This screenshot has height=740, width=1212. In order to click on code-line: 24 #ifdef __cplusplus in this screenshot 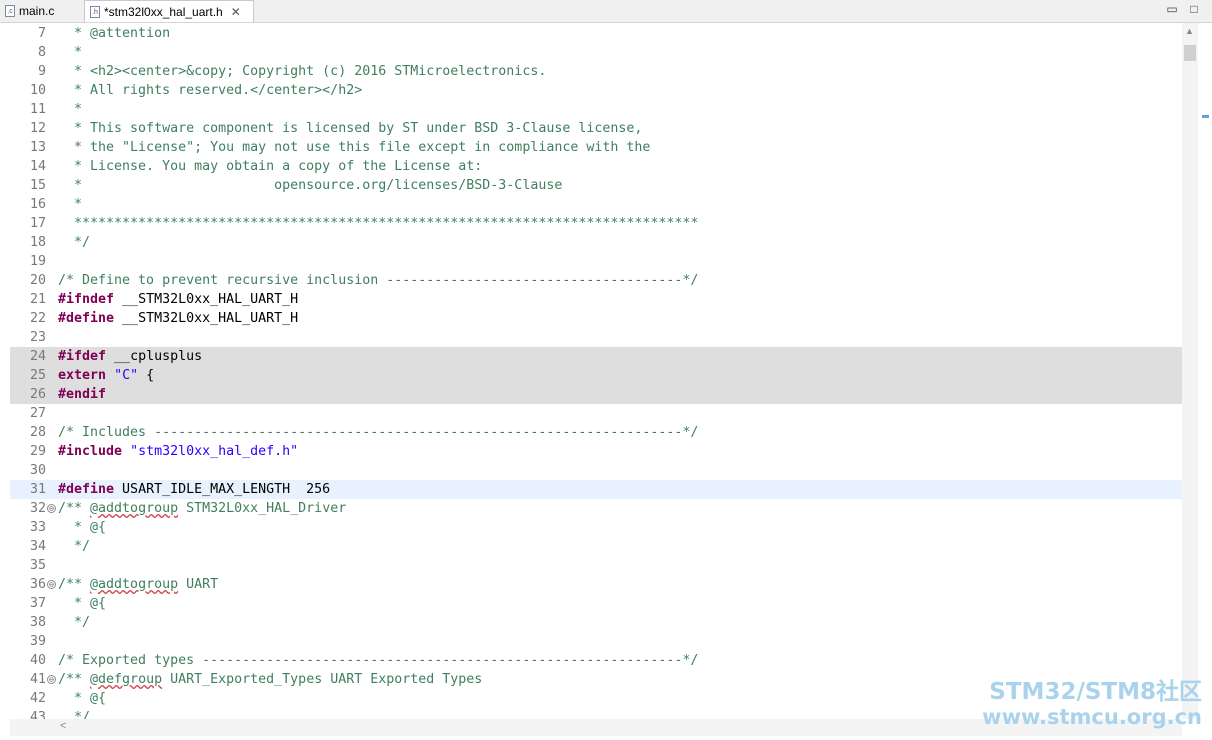, I will do `click(596, 356)`.